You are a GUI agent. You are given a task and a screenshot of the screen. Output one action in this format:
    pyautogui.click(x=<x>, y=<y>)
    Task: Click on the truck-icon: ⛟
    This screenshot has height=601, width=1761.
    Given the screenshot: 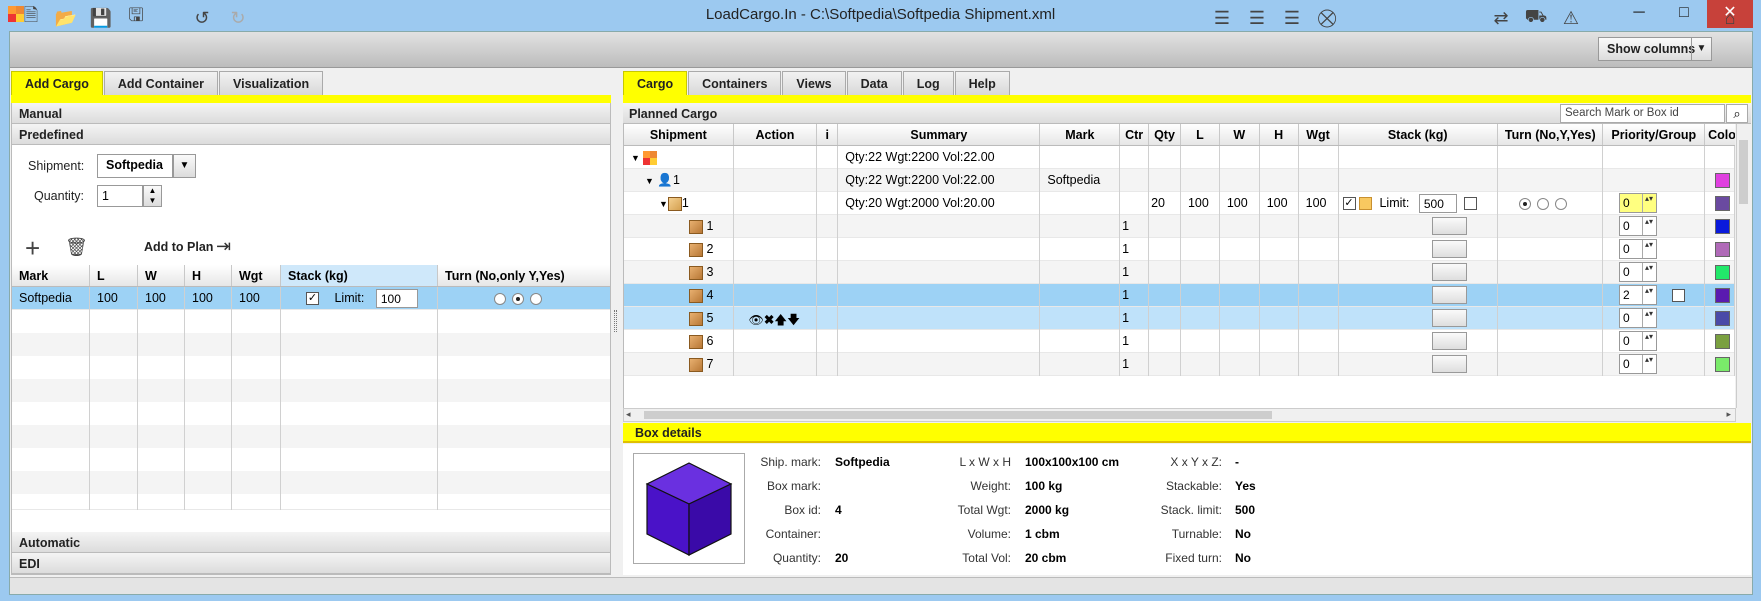 What is the action you would take?
    pyautogui.click(x=1536, y=18)
    